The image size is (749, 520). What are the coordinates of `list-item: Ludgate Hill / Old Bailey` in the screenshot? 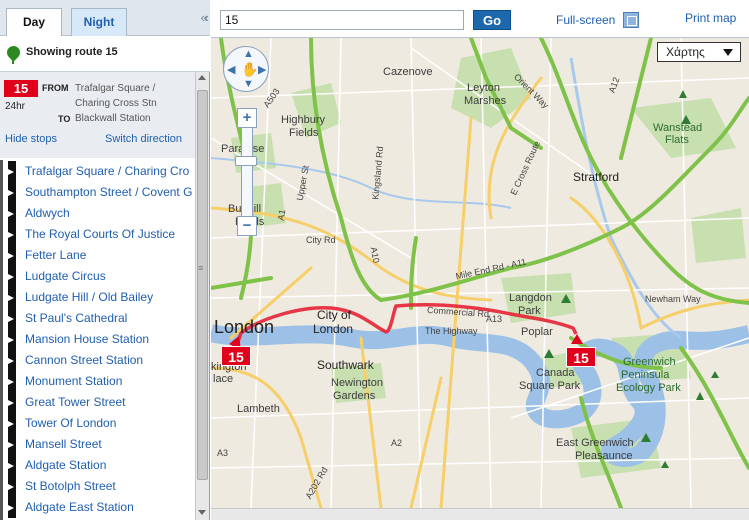 It's located at (97, 297).